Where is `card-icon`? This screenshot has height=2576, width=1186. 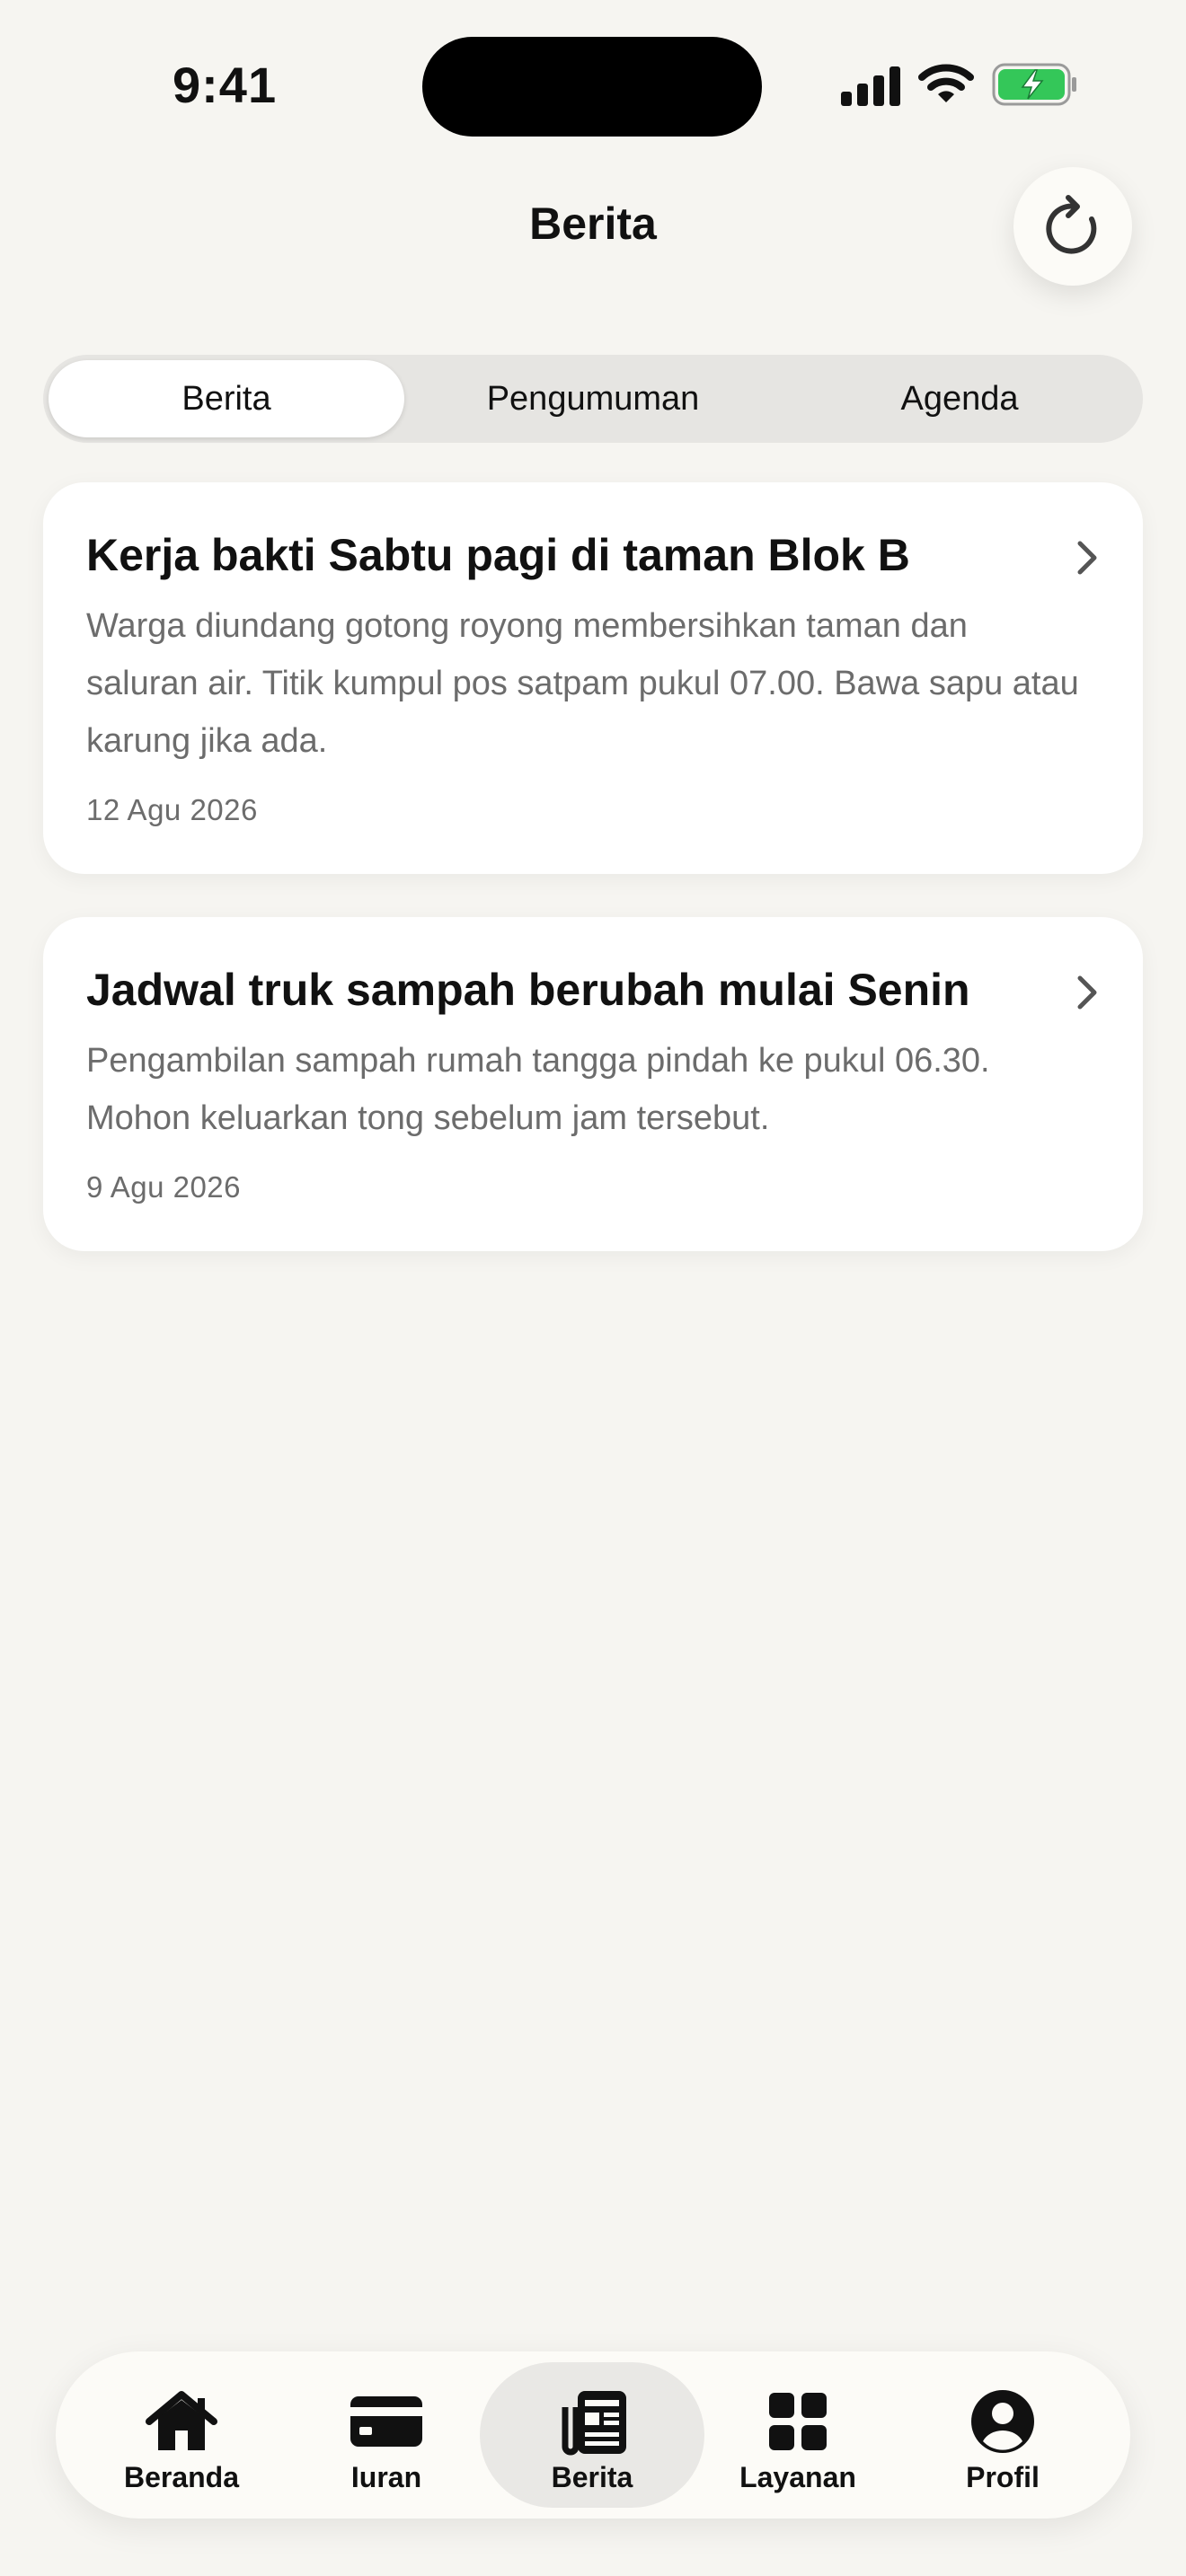
card-icon is located at coordinates (386, 2421).